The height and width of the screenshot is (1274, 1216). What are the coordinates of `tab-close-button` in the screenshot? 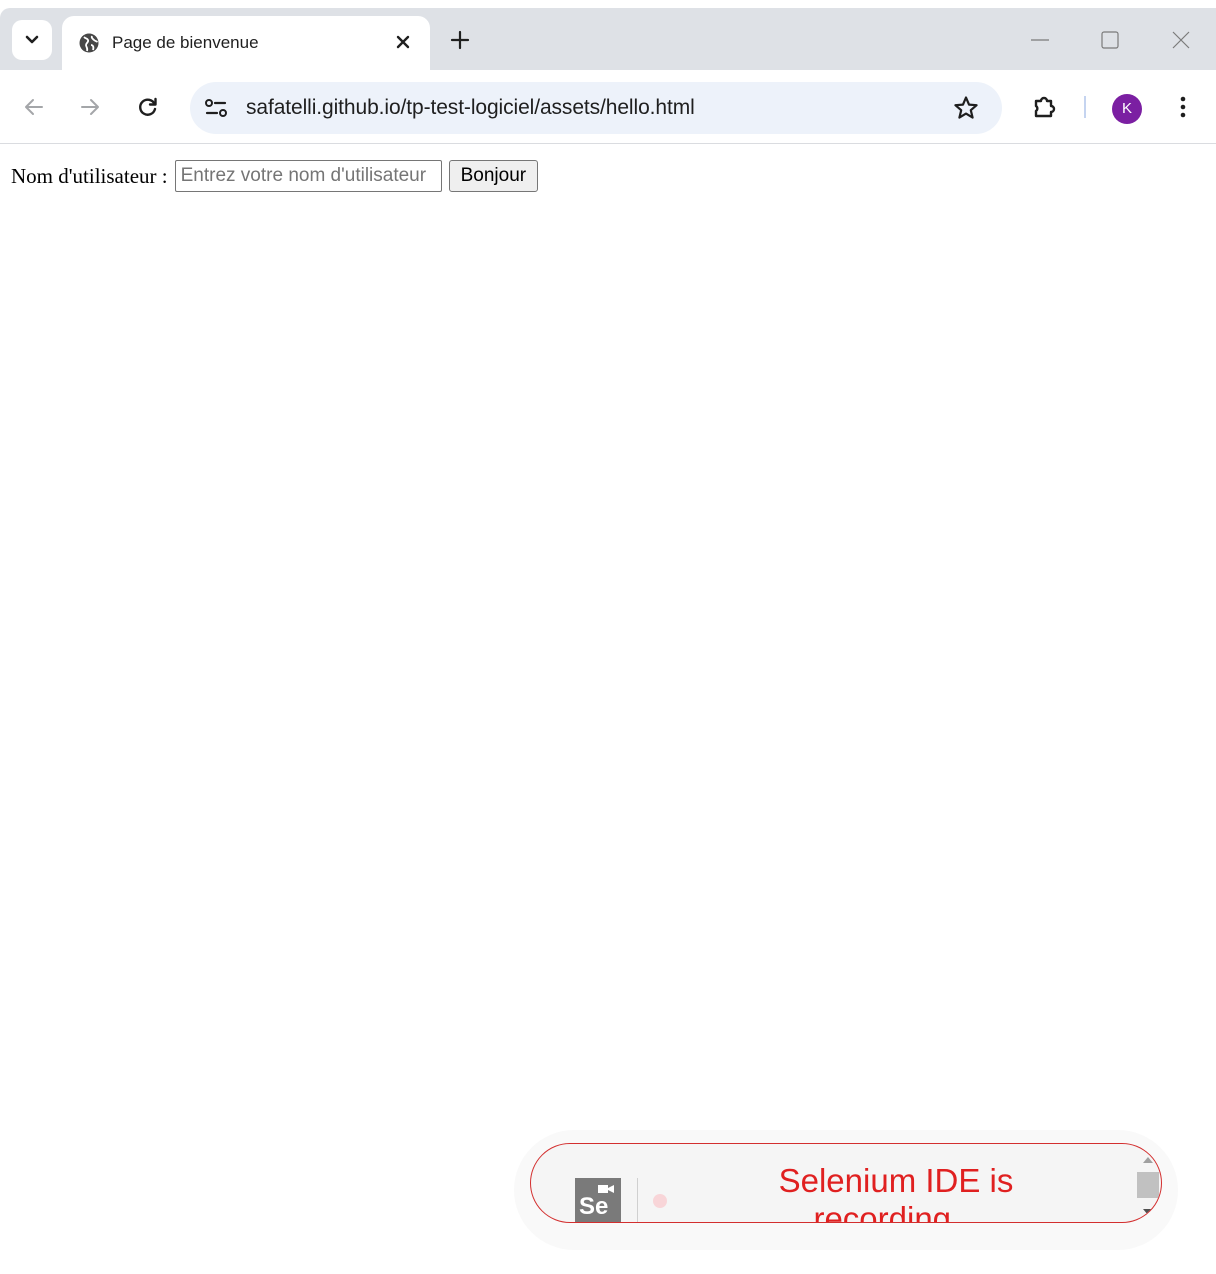 It's located at (403, 42).